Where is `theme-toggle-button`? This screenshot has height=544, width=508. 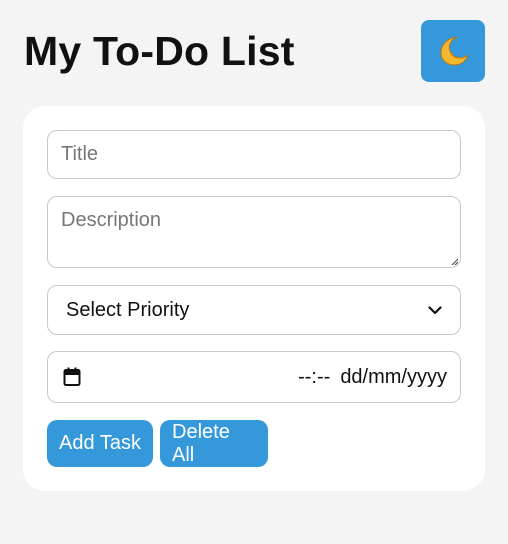 theme-toggle-button is located at coordinates (453, 51).